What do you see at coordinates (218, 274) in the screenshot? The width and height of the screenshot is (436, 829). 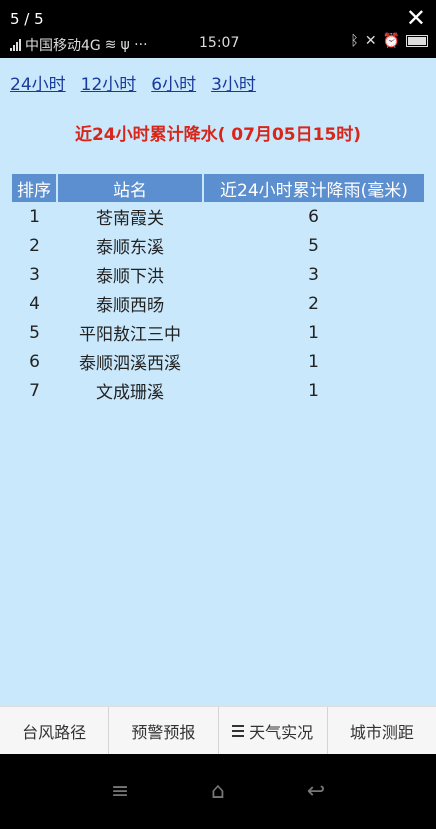 I see `table-row: 3 泰顺下洪 3` at bounding box center [218, 274].